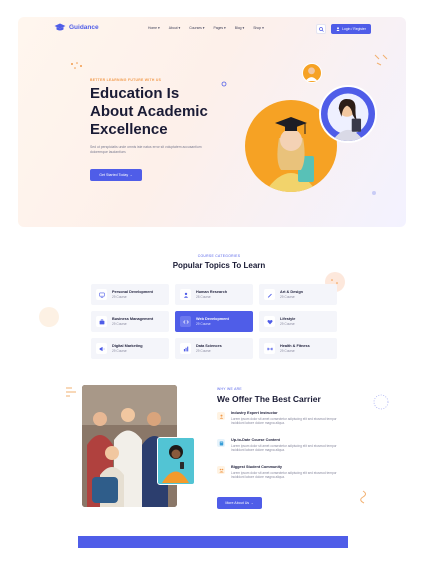  What do you see at coordinates (203, 297) in the screenshot?
I see `topic-count: 28 Course` at bounding box center [203, 297].